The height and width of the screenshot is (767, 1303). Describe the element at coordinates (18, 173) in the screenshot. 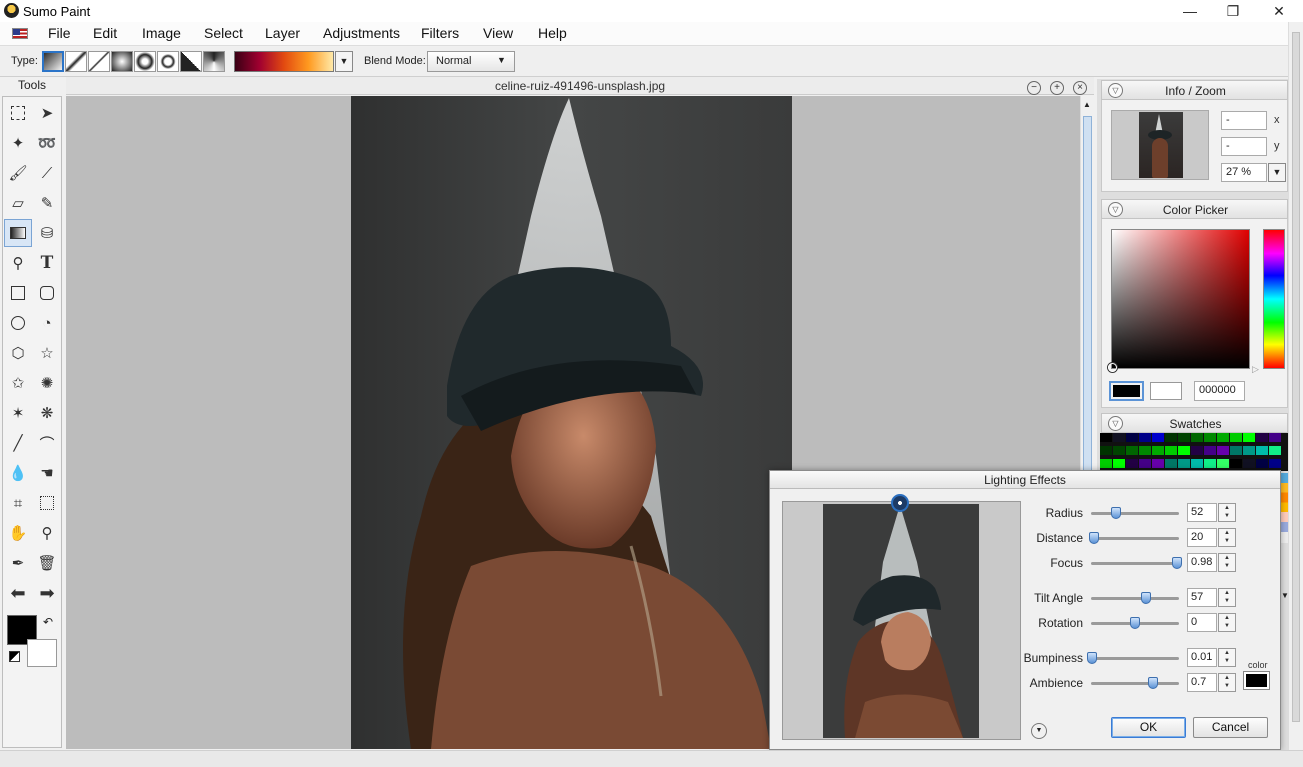

I see `brush-tool: 🖌` at that location.